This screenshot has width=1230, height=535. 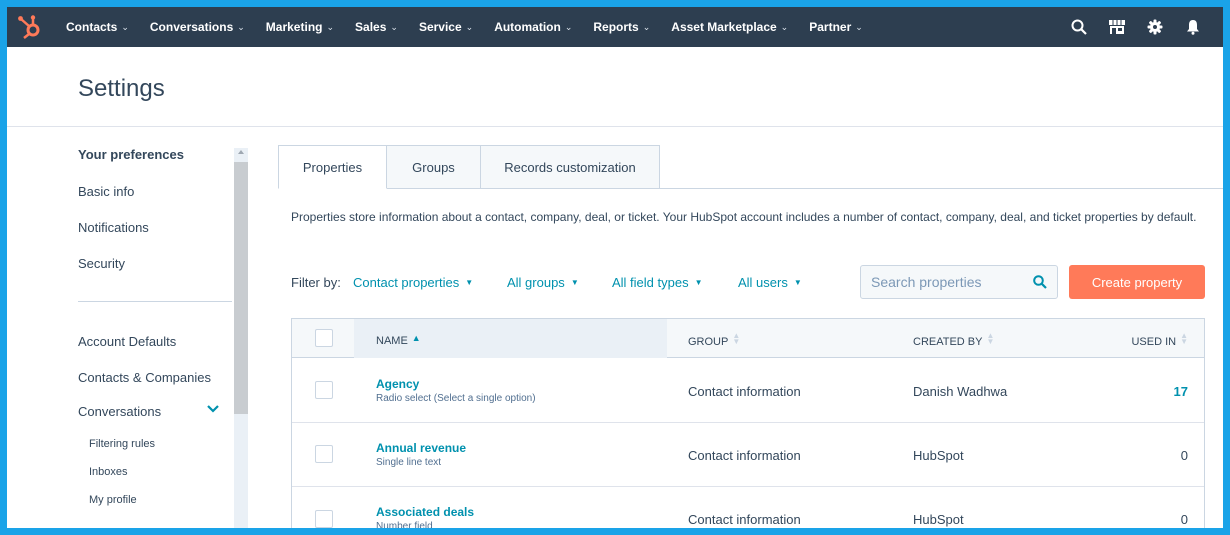 I want to click on tab-properties: Properties, so click(x=332, y=167).